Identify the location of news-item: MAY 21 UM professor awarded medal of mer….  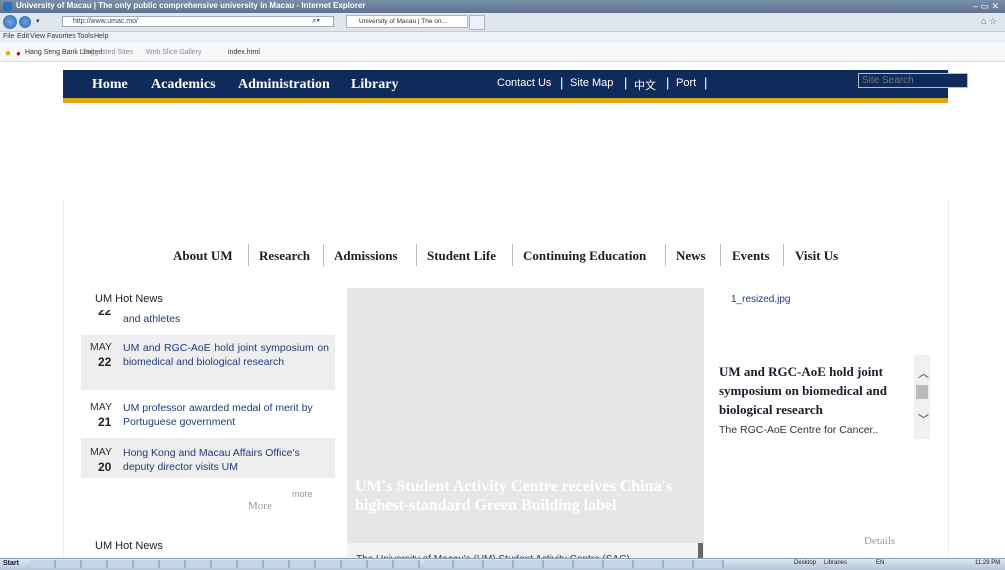
(208, 414).